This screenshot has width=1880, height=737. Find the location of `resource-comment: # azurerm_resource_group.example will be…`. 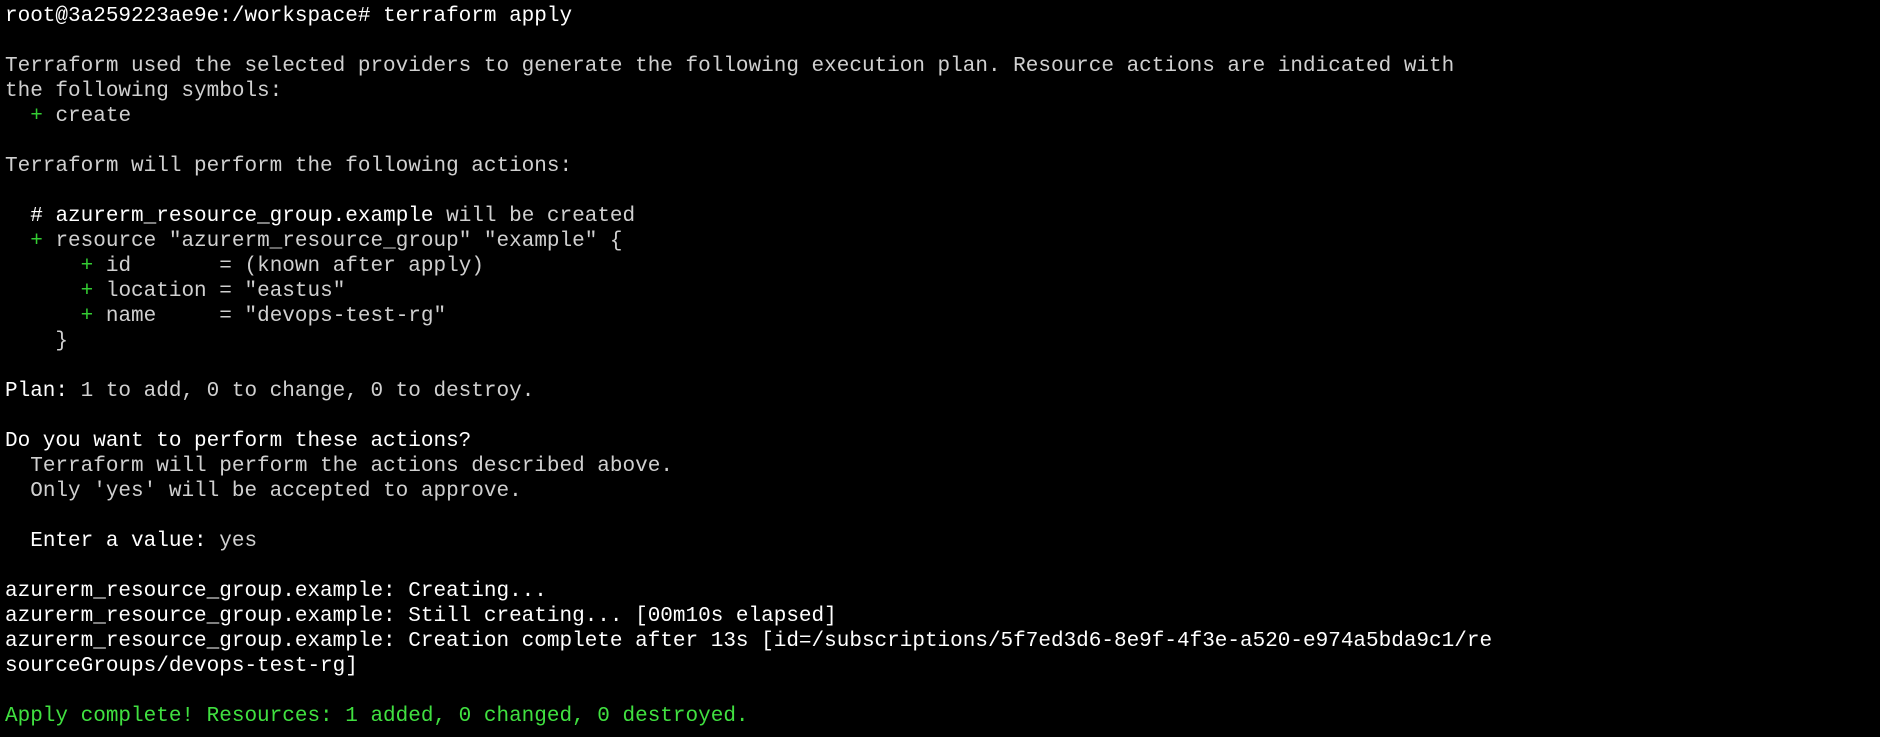

resource-comment: # azurerm_resource_group.example will be… is located at coordinates (942, 216).